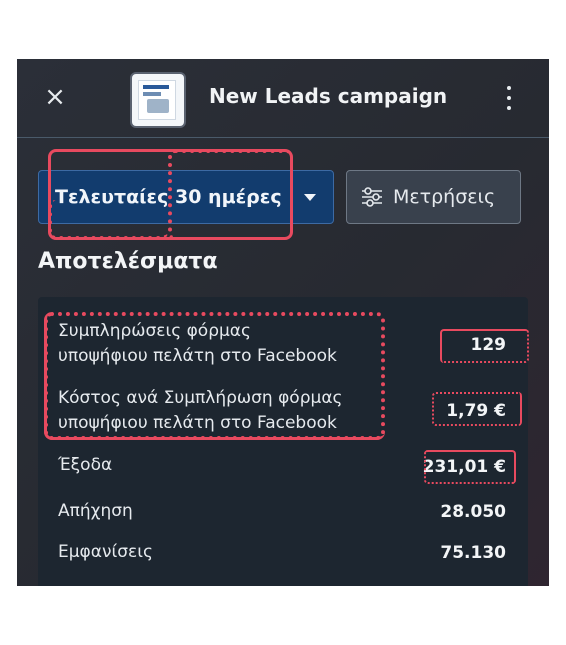 This screenshot has height=645, width=566. What do you see at coordinates (55, 97) in the screenshot?
I see `close-icon: ×` at bounding box center [55, 97].